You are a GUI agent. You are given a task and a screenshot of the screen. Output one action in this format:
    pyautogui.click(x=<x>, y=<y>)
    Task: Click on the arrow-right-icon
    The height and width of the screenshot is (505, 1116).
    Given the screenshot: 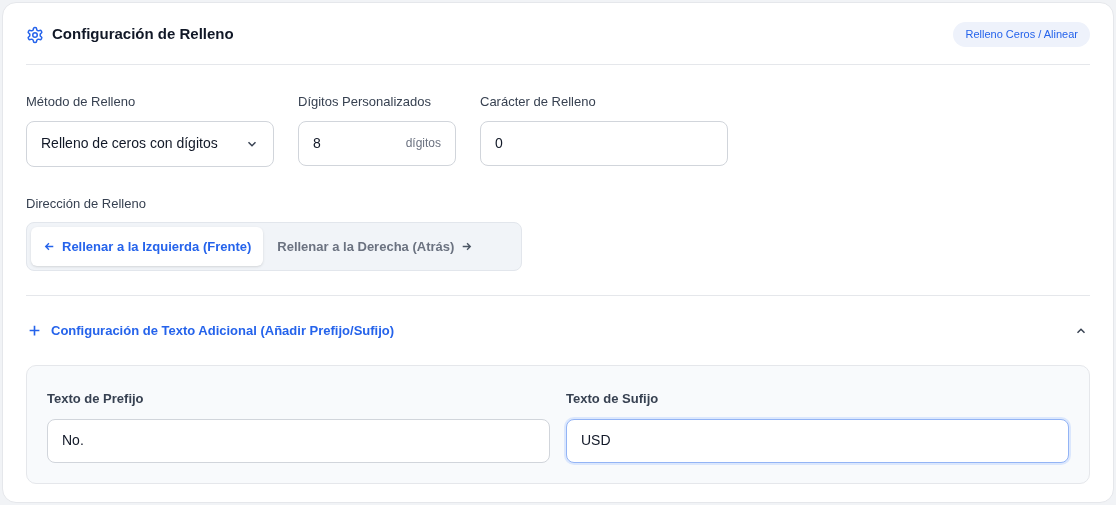 What is the action you would take?
    pyautogui.click(x=467, y=246)
    